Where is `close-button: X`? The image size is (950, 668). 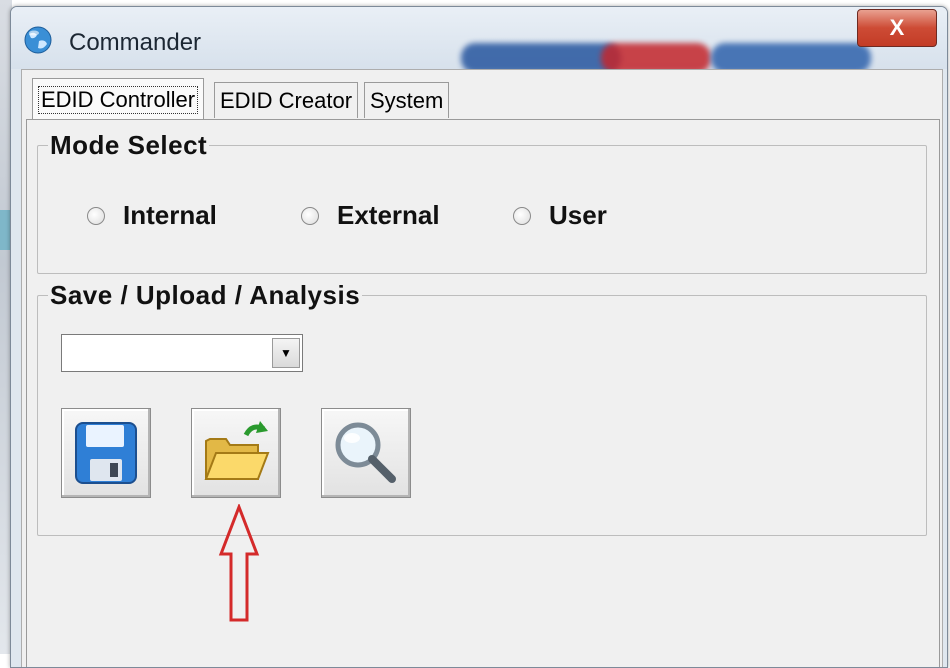
close-button: X is located at coordinates (897, 28).